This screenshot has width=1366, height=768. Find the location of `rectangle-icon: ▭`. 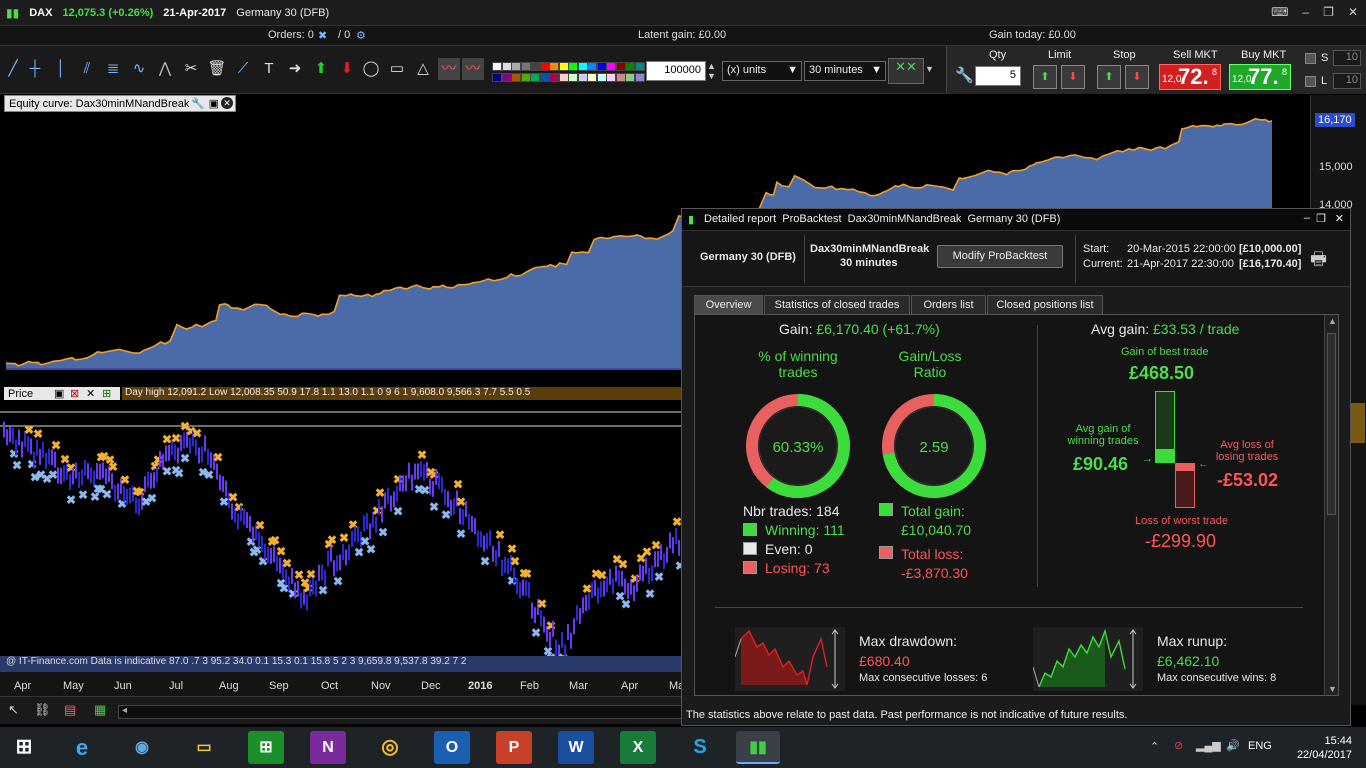

rectangle-icon: ▭ is located at coordinates (397, 69).